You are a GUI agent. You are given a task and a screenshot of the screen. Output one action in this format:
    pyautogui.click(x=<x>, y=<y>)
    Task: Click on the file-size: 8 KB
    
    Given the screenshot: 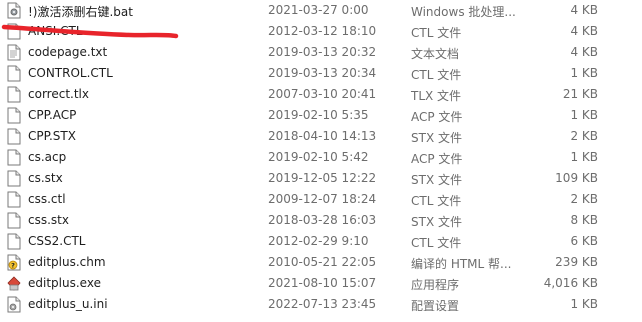 What is the action you would take?
    pyautogui.click(x=584, y=220)
    